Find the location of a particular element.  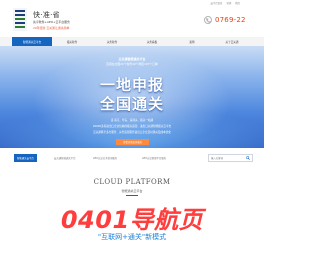

search-input is located at coordinates (227, 158).